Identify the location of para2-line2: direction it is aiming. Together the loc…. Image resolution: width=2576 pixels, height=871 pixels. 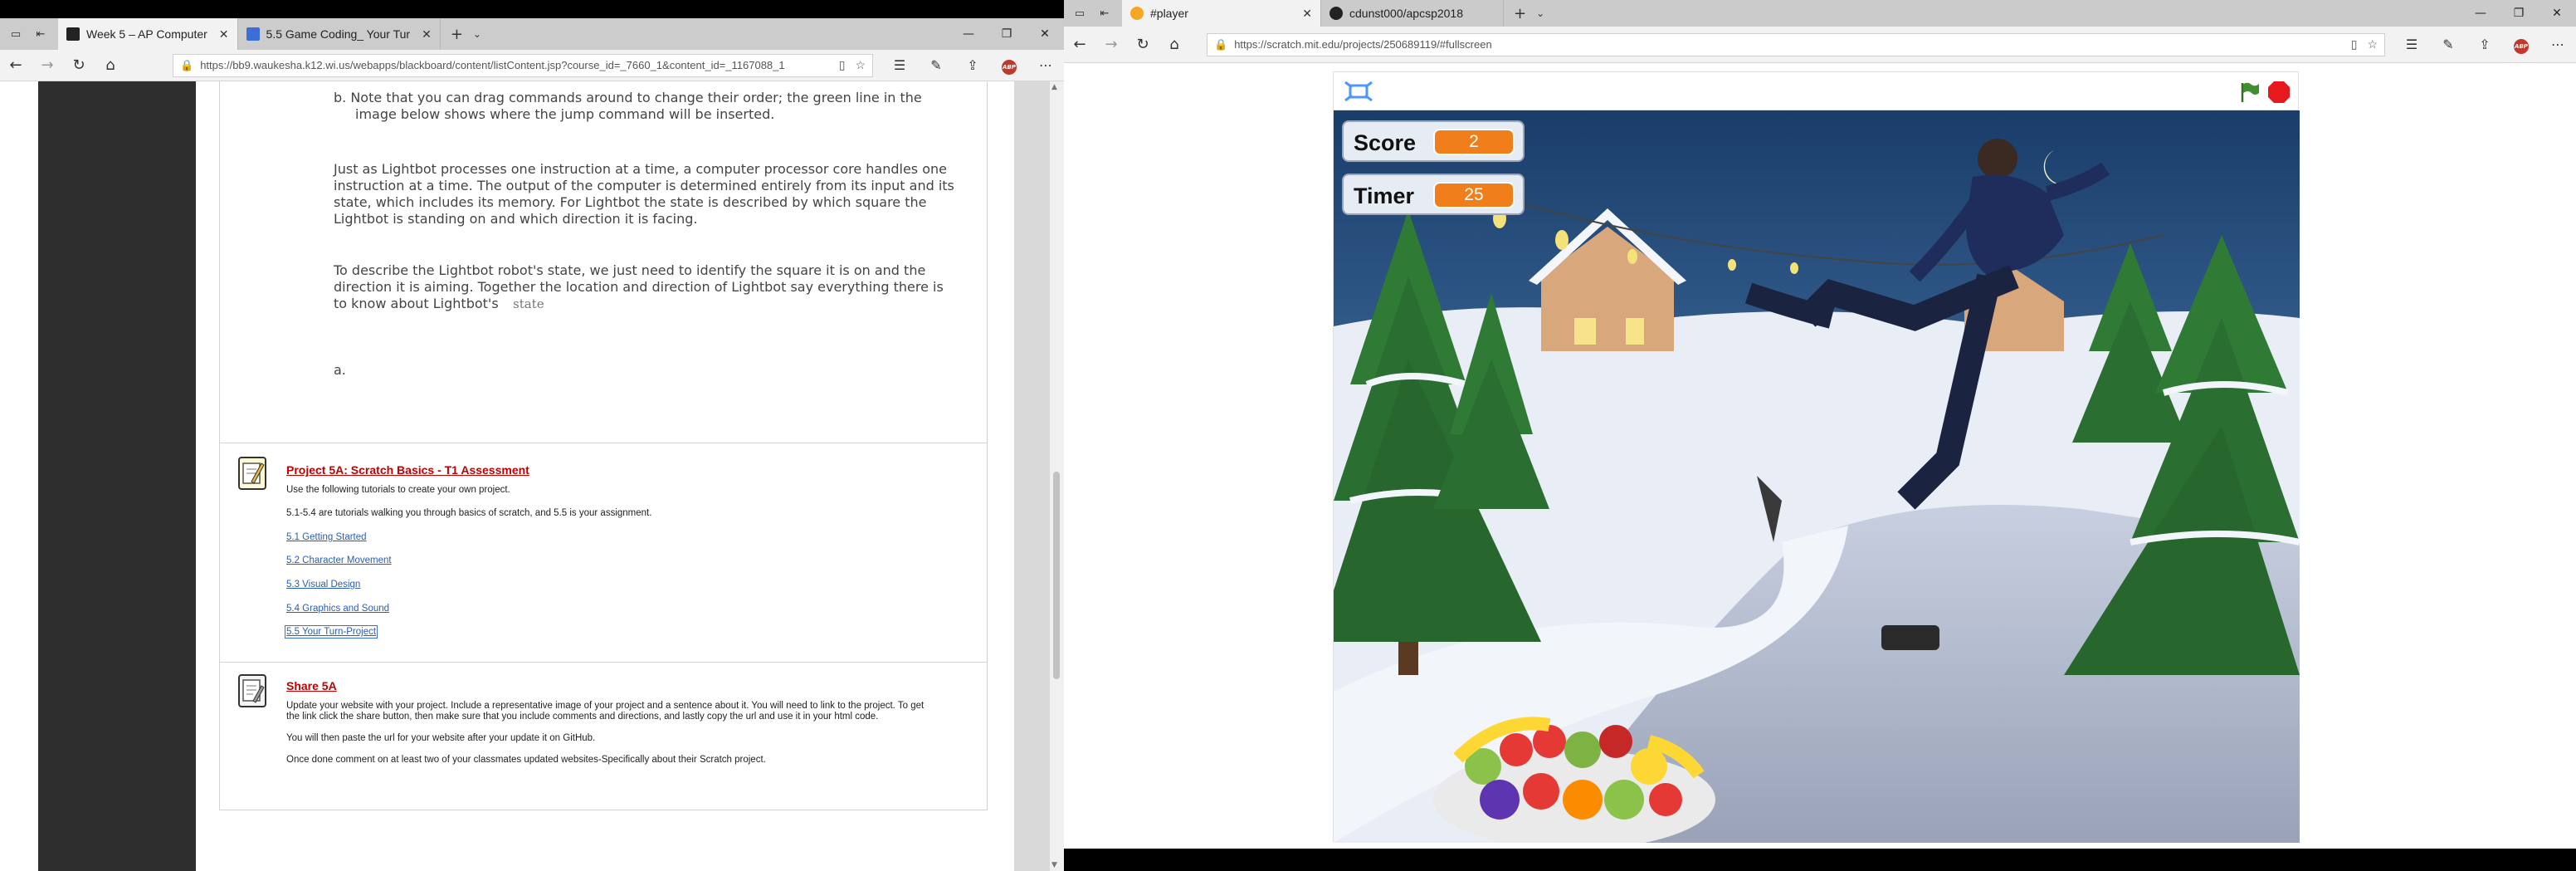
(639, 287).